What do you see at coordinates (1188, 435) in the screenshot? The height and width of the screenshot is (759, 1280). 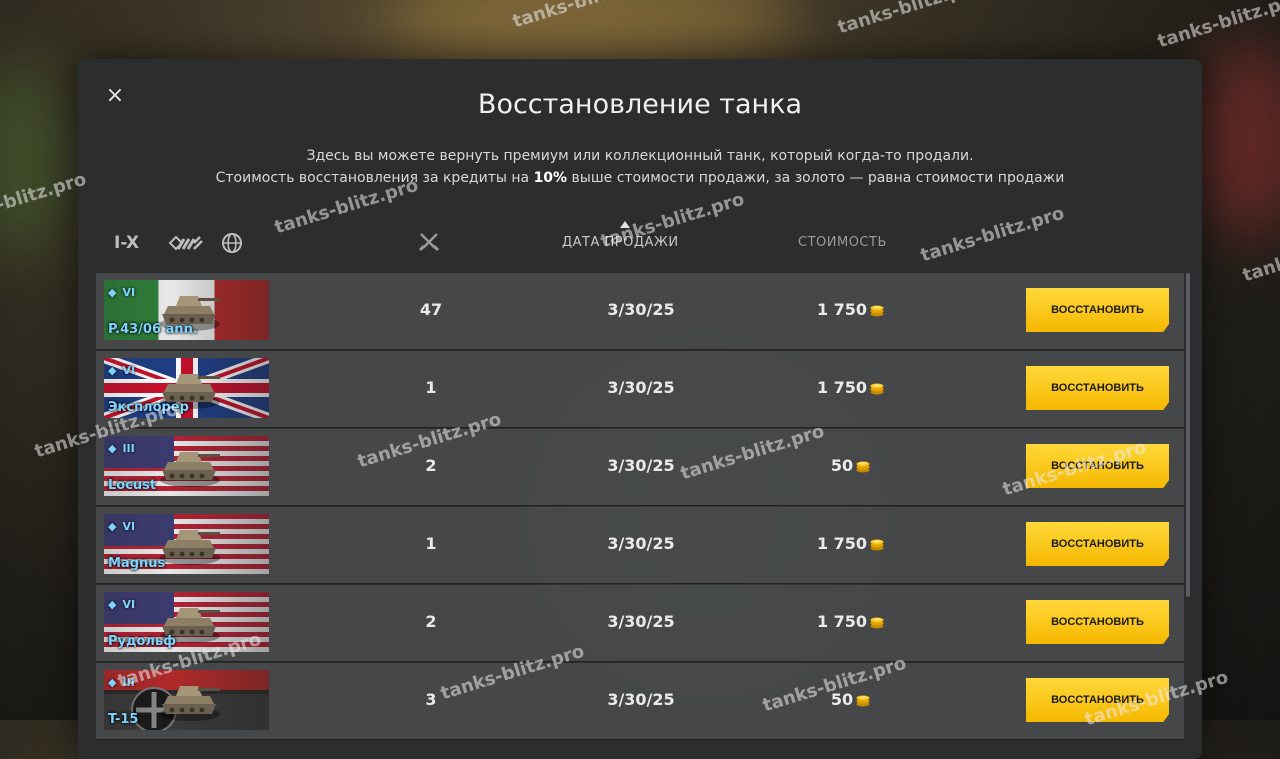 I see `scrollbar` at bounding box center [1188, 435].